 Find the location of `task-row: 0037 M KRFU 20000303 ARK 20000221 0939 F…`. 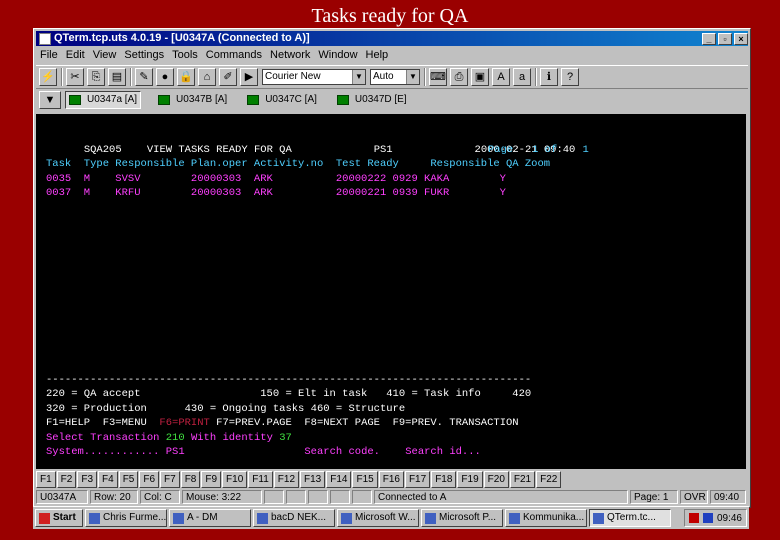

task-row: 0037 M KRFU 20000303 ARK 20000221 0939 F… is located at coordinates (276, 193).